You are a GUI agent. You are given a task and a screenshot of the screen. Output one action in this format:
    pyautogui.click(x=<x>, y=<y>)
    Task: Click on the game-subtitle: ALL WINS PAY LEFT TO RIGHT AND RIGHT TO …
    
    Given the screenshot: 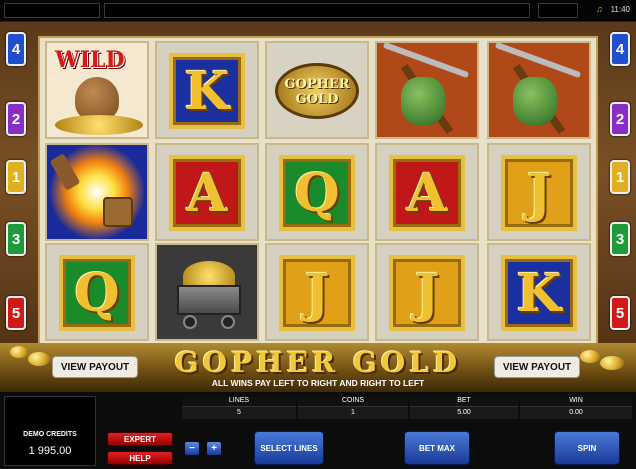 What is the action you would take?
    pyautogui.click(x=318, y=383)
    